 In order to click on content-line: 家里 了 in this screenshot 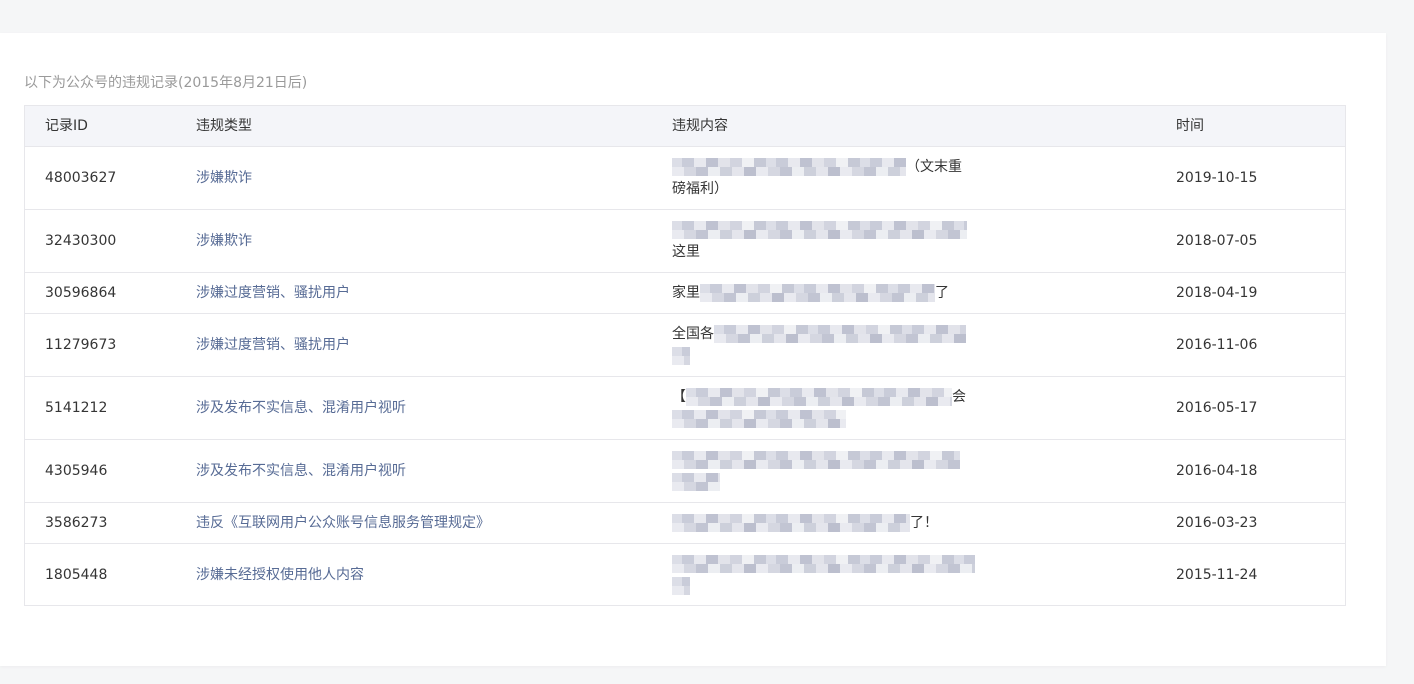, I will do `click(914, 293)`.